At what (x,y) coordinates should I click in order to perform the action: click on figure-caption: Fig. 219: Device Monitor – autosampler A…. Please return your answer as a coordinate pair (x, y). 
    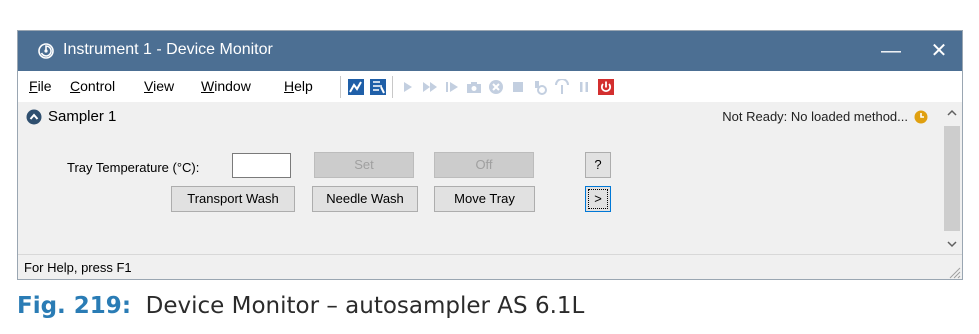
    Looking at the image, I should click on (300, 306).